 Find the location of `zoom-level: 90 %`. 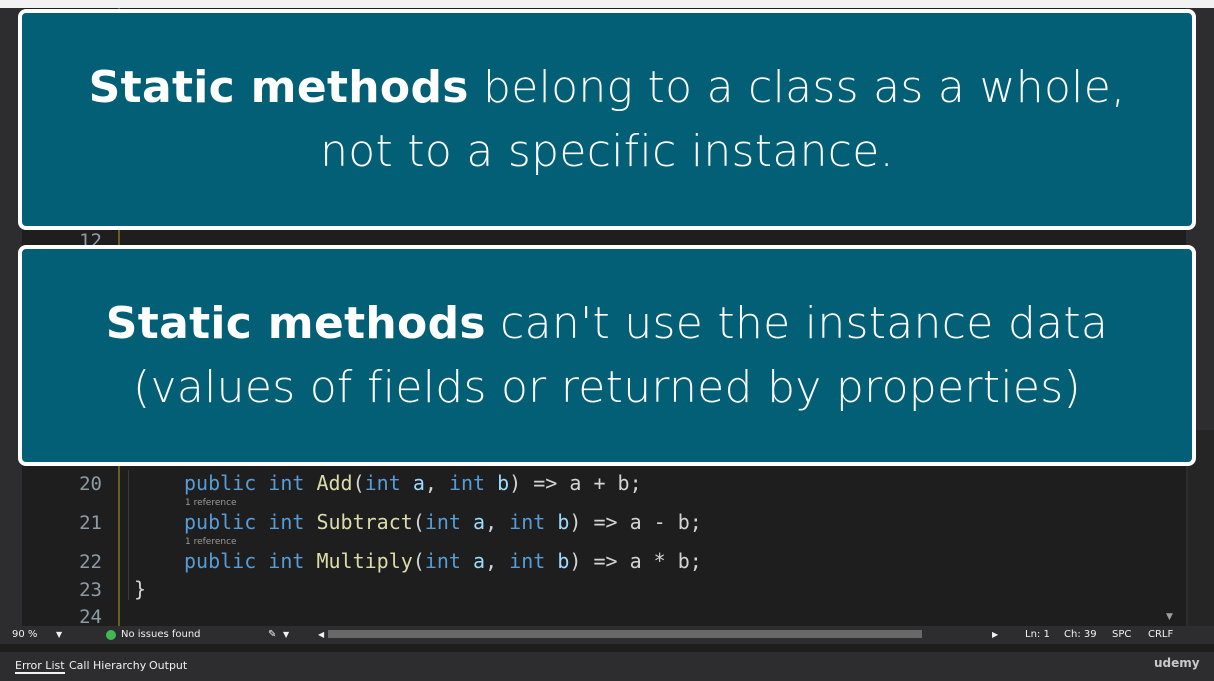

zoom-level: 90 % is located at coordinates (24, 634).